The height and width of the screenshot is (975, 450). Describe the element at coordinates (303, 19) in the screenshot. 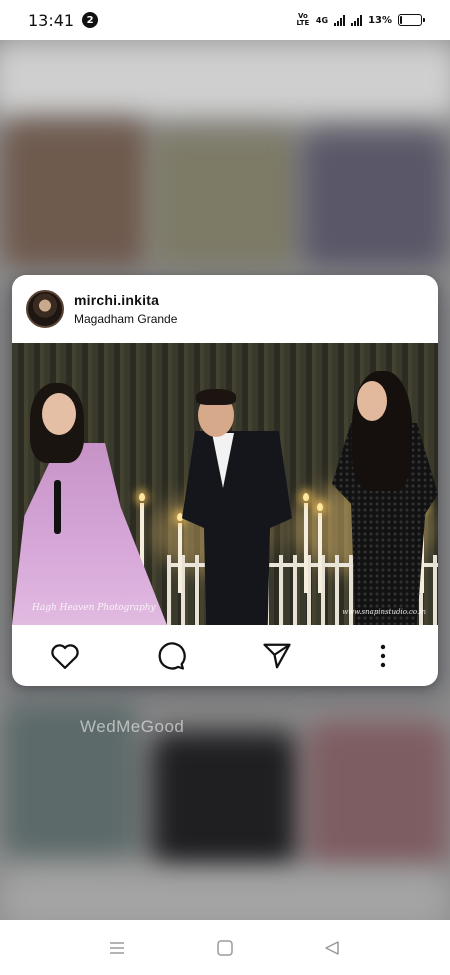

I see `volte-indicator: Vo LTE` at that location.